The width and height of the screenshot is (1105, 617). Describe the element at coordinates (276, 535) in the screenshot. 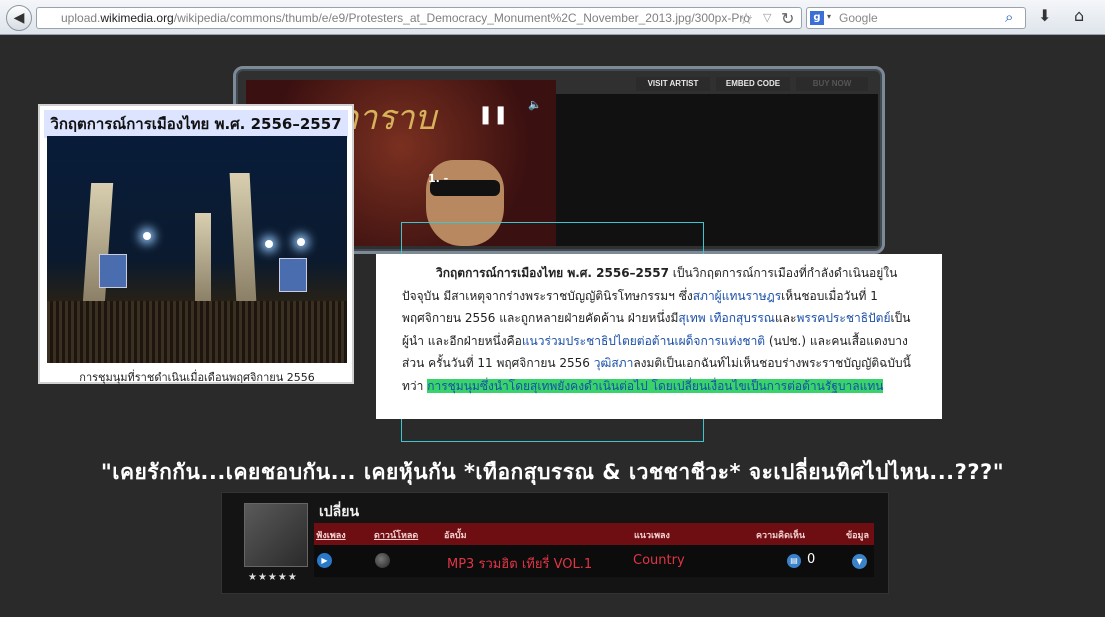

I see `album-cover` at that location.